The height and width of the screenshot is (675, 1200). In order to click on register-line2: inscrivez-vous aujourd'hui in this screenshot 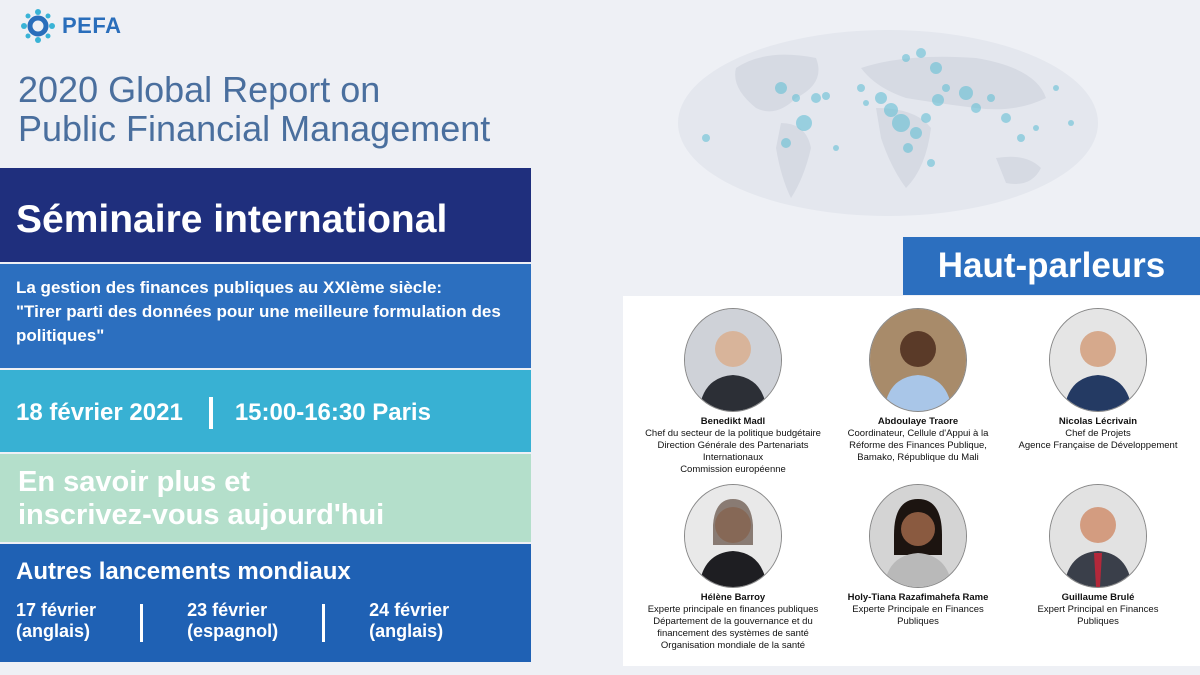, I will do `click(201, 515)`.